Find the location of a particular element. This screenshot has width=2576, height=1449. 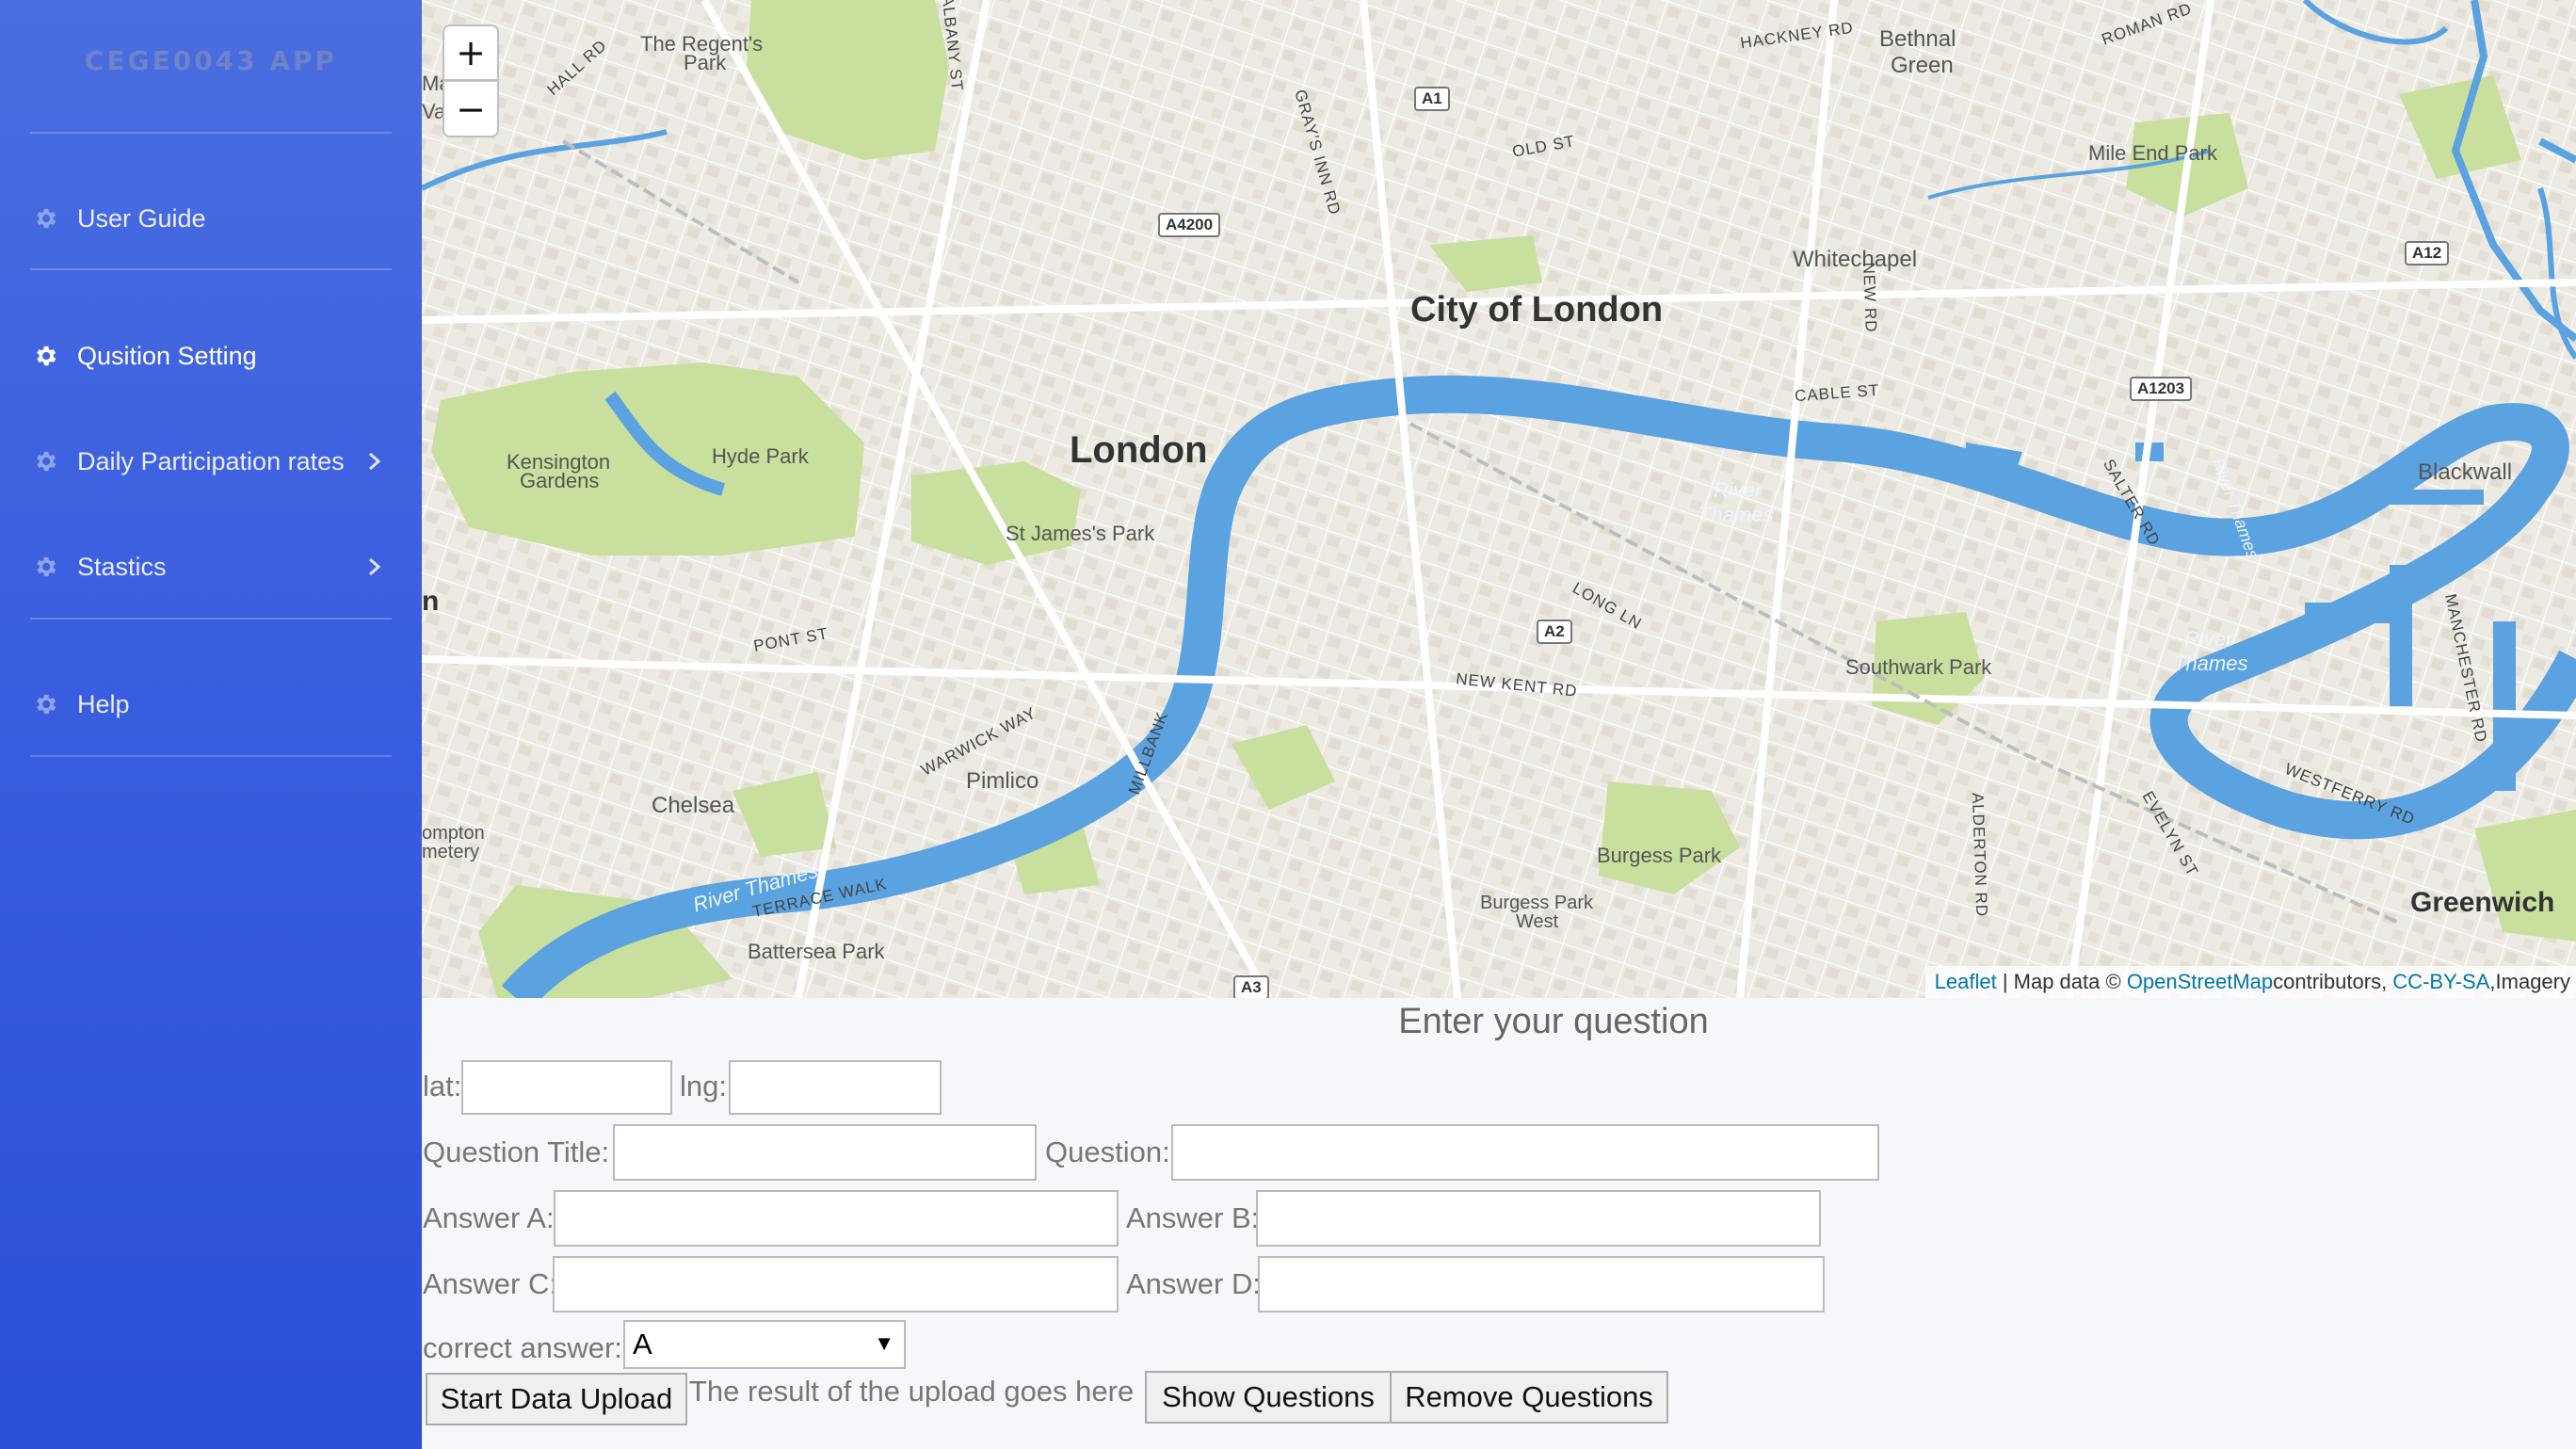

map-label: London is located at coordinates (1139, 450).